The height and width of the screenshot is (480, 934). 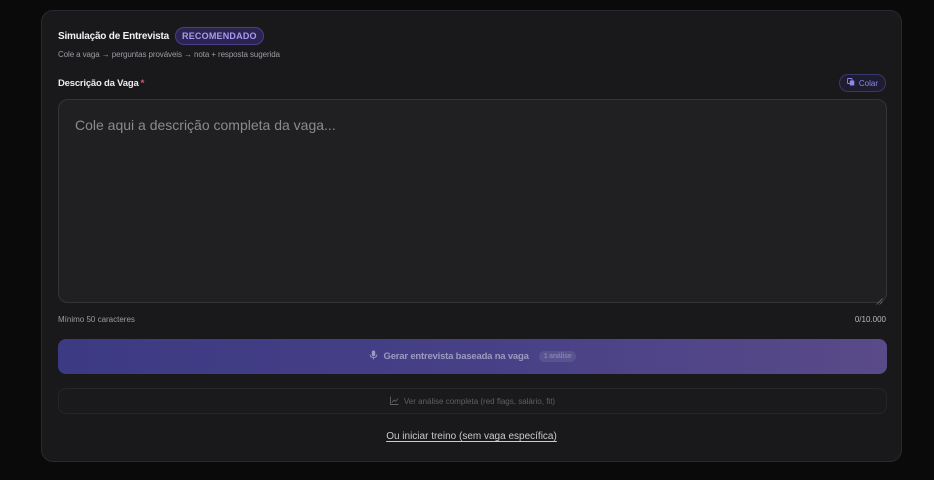 What do you see at coordinates (850, 83) in the screenshot?
I see `clipboard-icon` at bounding box center [850, 83].